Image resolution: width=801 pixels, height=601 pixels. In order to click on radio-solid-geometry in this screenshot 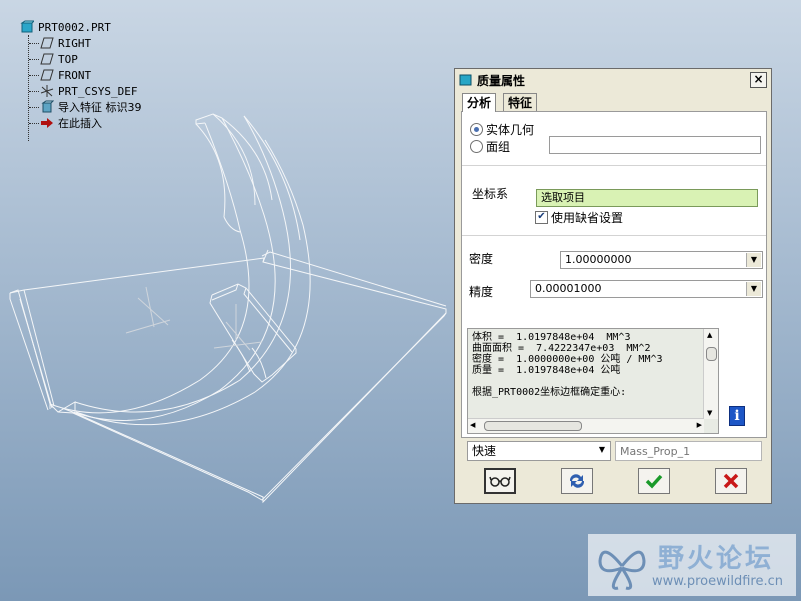, I will do `click(476, 129)`.